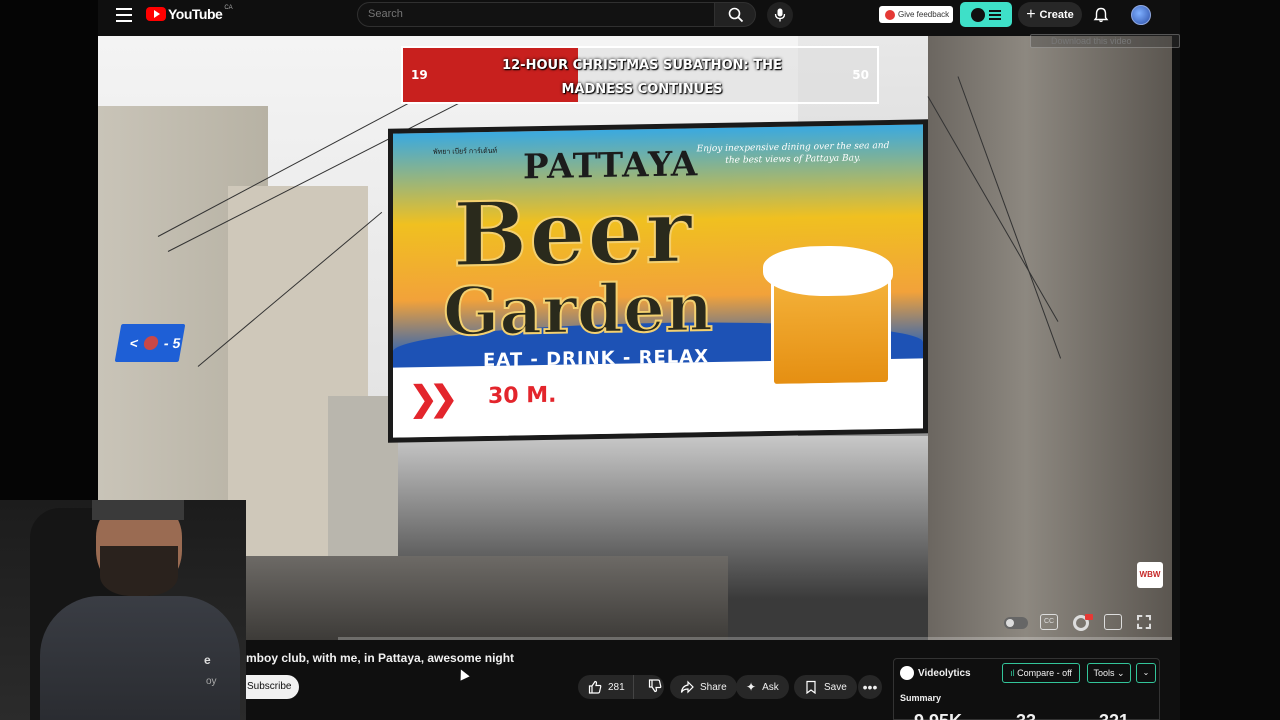 The height and width of the screenshot is (720, 1280). I want to click on streamer-webcam, so click(123, 610).